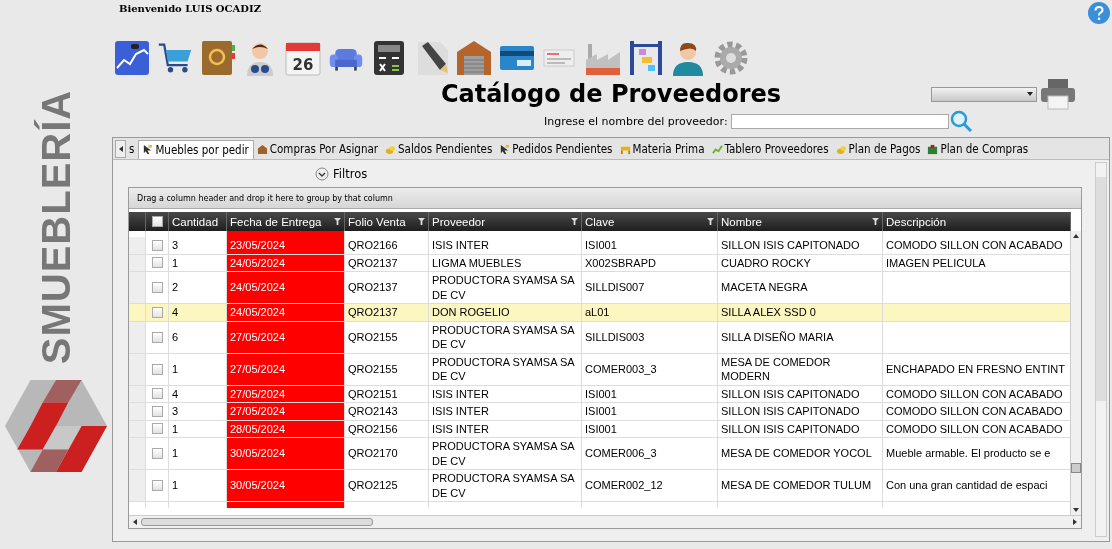 The image size is (1112, 549). What do you see at coordinates (132, 149) in the screenshot?
I see `tab: s` at bounding box center [132, 149].